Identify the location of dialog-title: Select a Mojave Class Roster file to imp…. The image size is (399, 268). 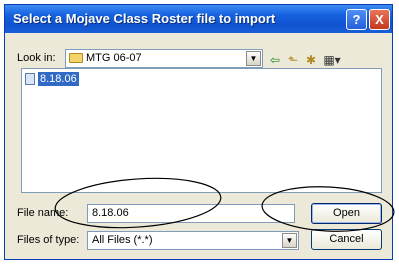
(144, 18).